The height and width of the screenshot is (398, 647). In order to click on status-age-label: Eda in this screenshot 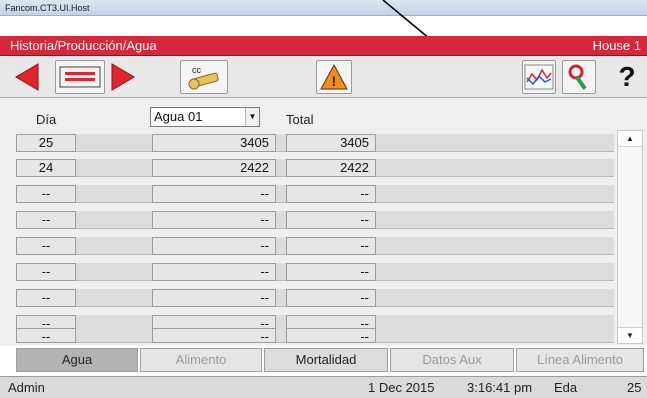, I will do `click(566, 387)`.